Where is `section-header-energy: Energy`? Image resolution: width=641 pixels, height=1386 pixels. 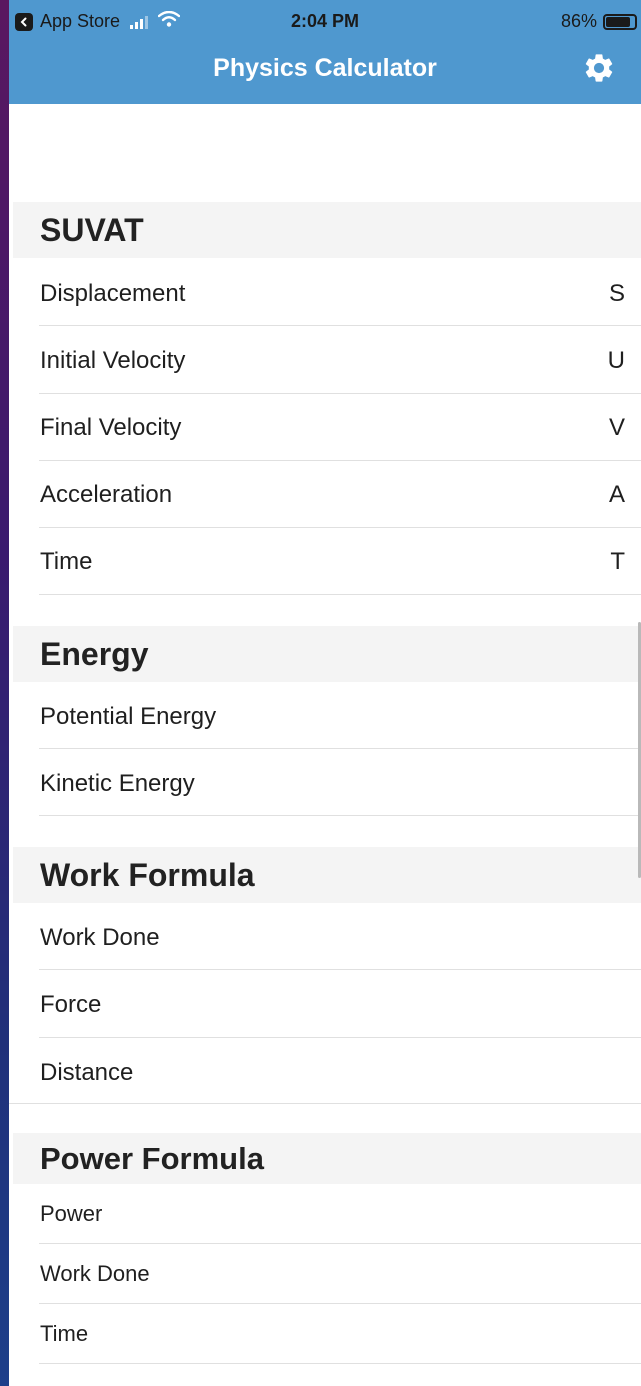 section-header-energy: Energy is located at coordinates (327, 654).